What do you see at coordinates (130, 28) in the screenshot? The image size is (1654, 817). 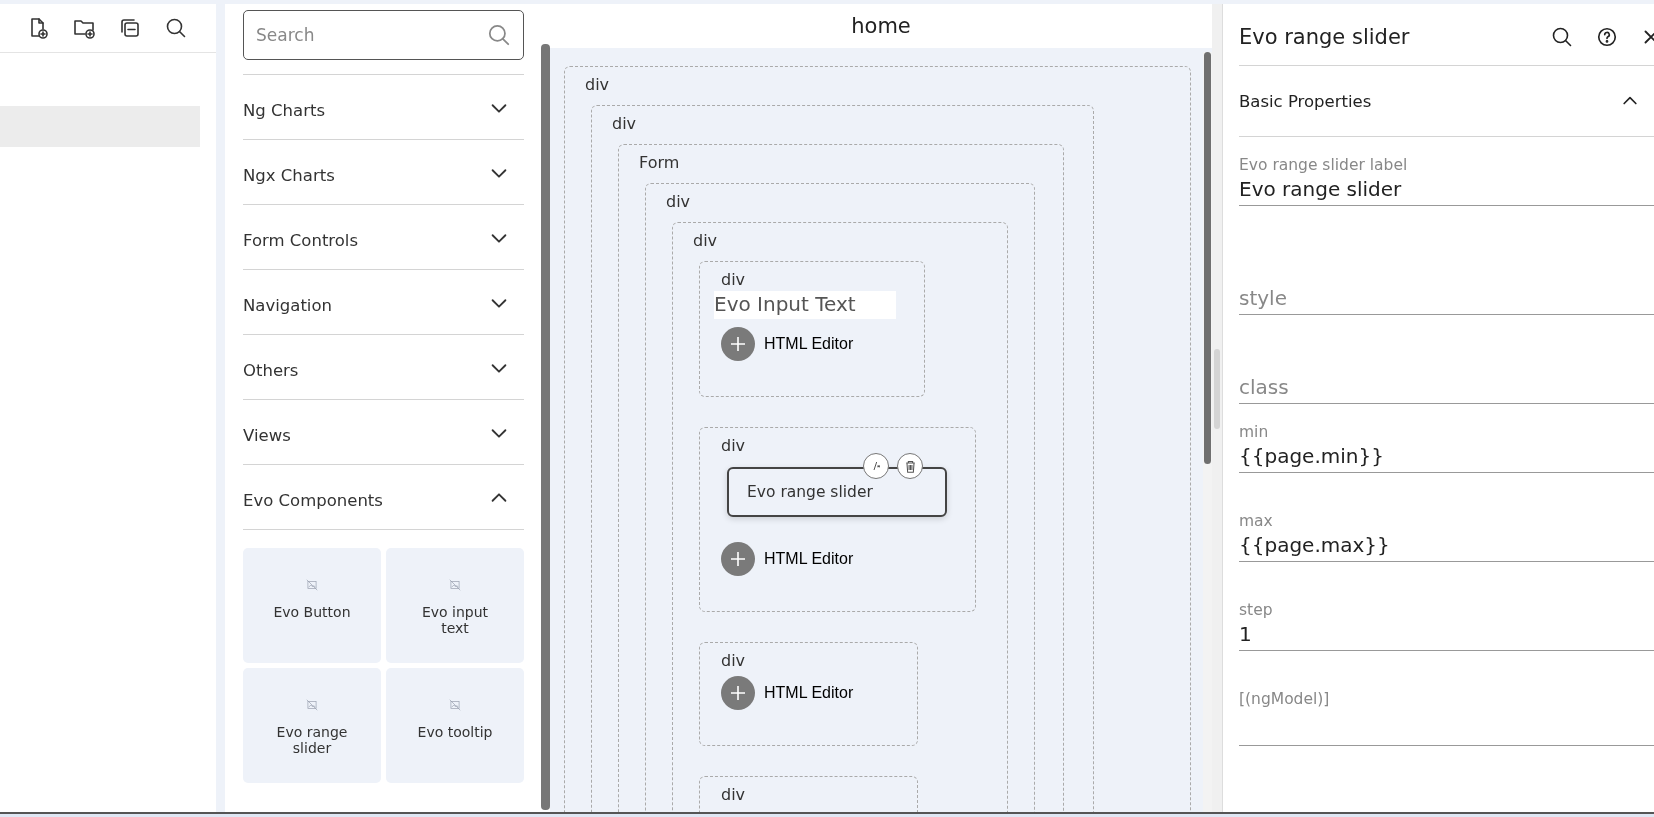 I see `collapse-icon` at bounding box center [130, 28].